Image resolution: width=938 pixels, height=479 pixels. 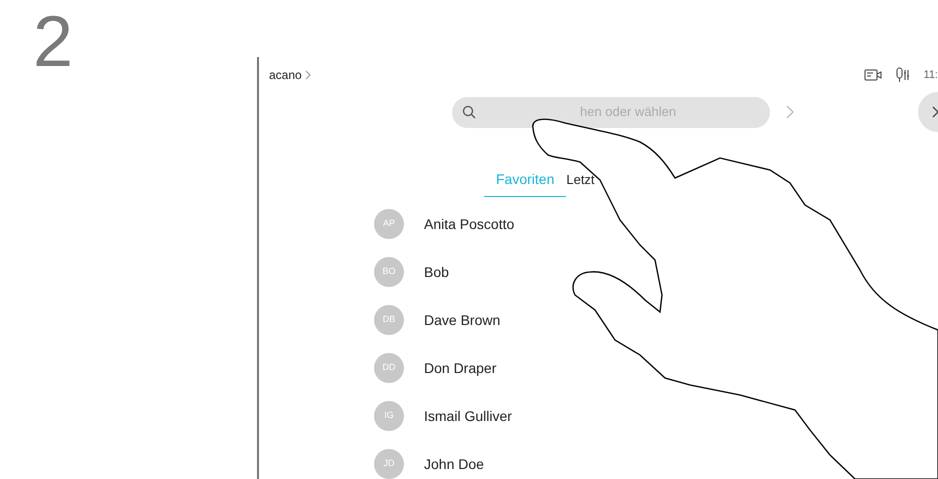 I want to click on search-input: hen oder wählen, so click(x=670, y=112).